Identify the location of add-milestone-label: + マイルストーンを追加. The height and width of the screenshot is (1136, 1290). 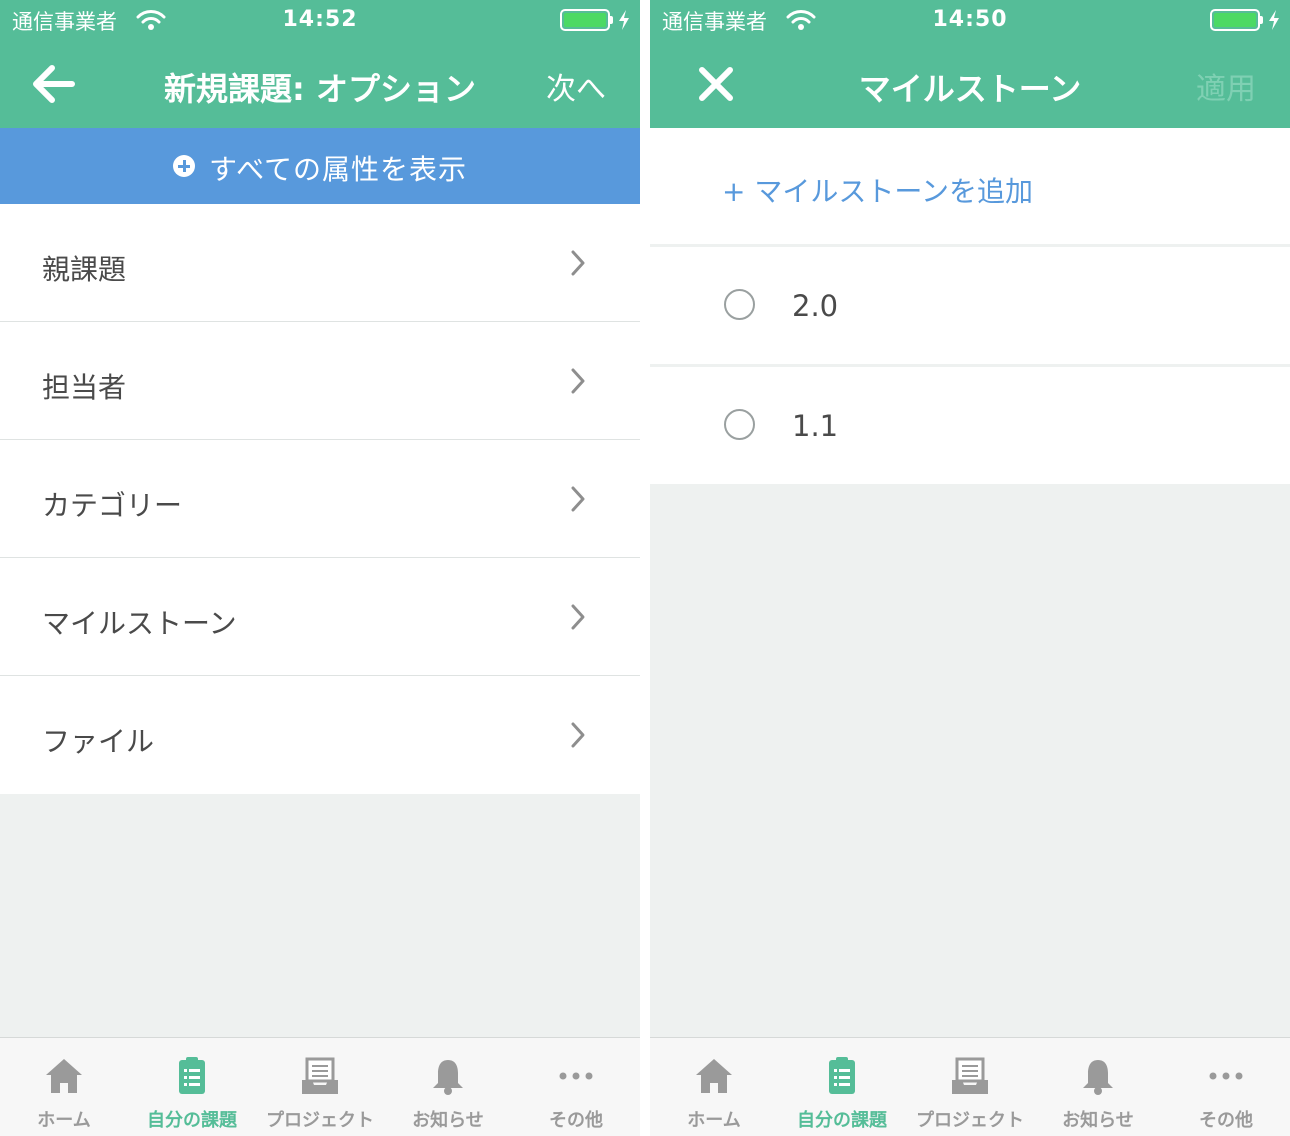
(877, 191).